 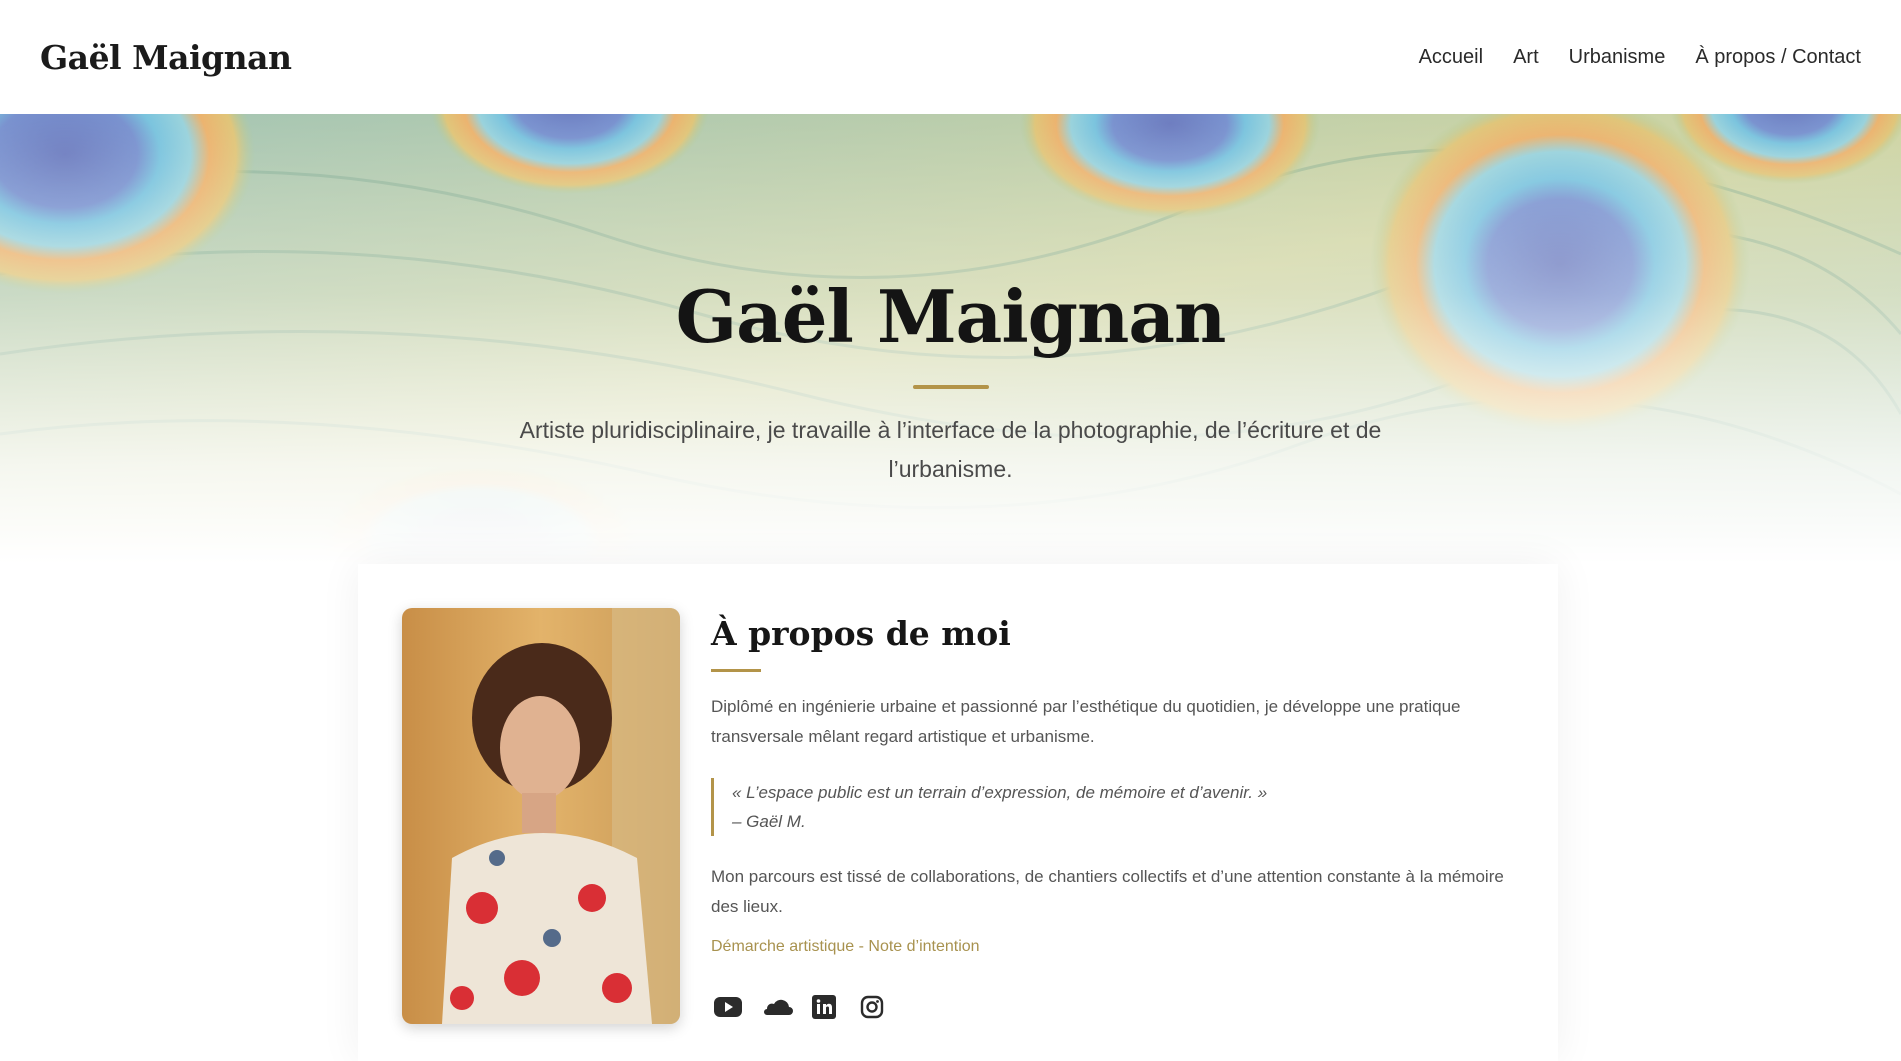 I want to click on youtube-icon, so click(x=728, y=1007).